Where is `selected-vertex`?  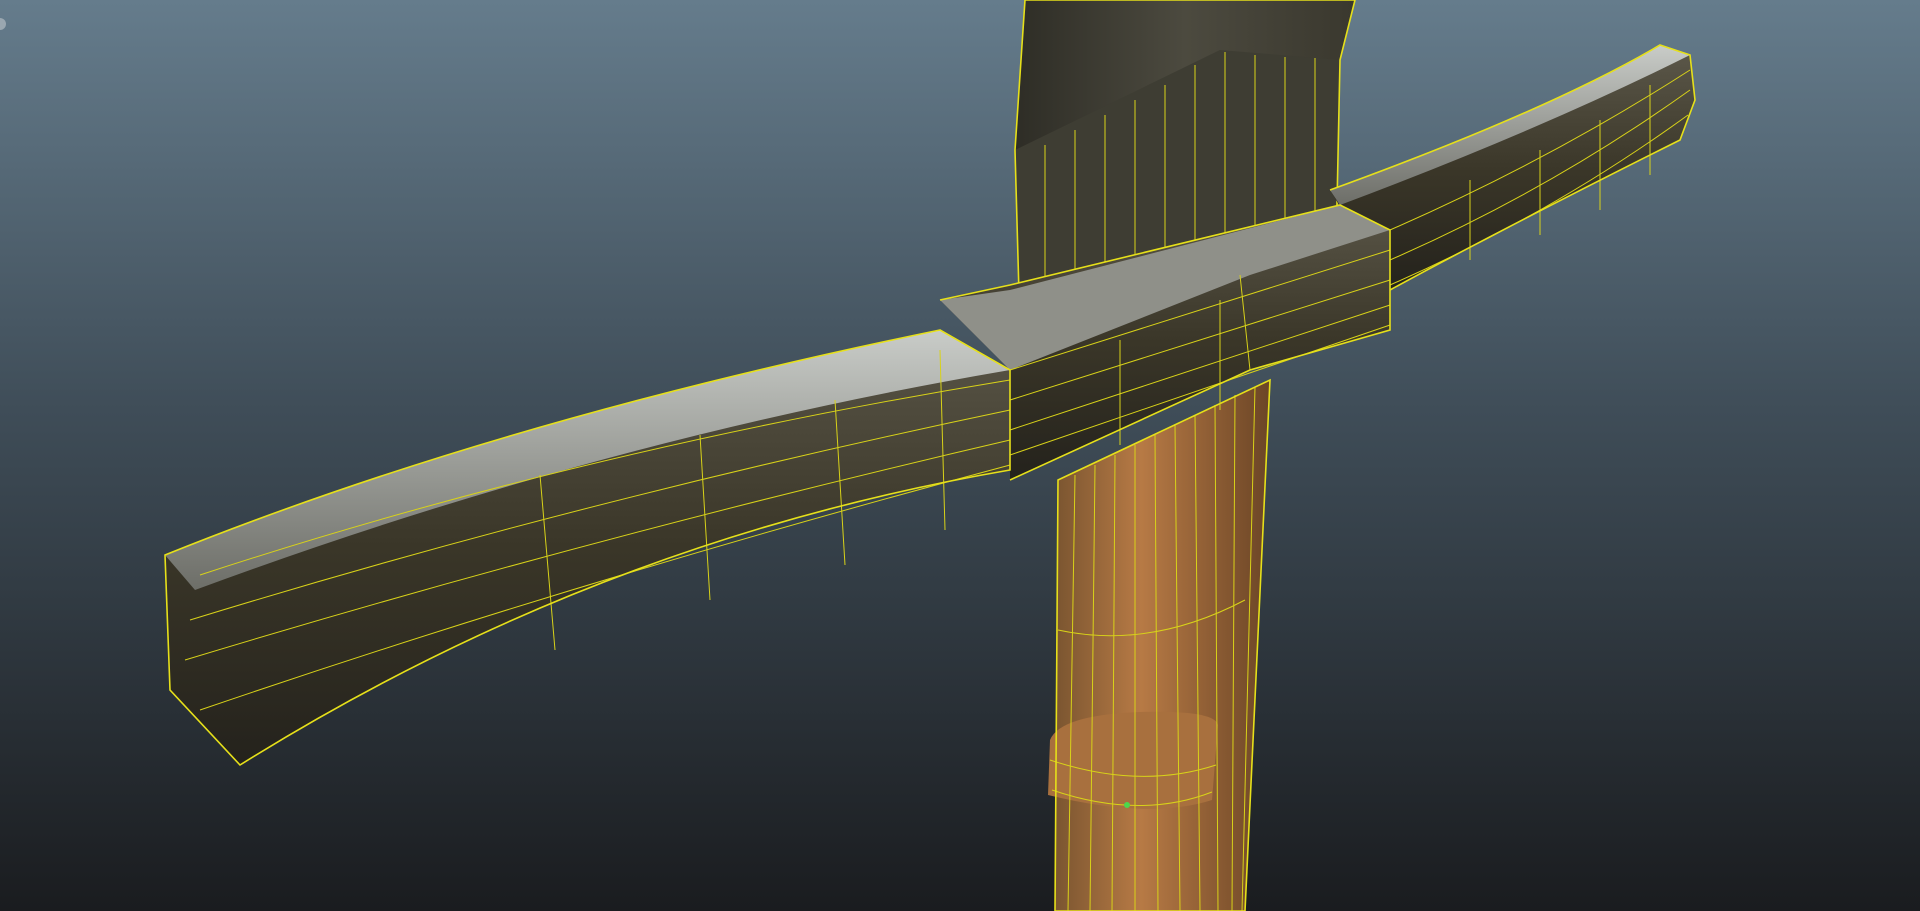
selected-vertex is located at coordinates (1127, 805).